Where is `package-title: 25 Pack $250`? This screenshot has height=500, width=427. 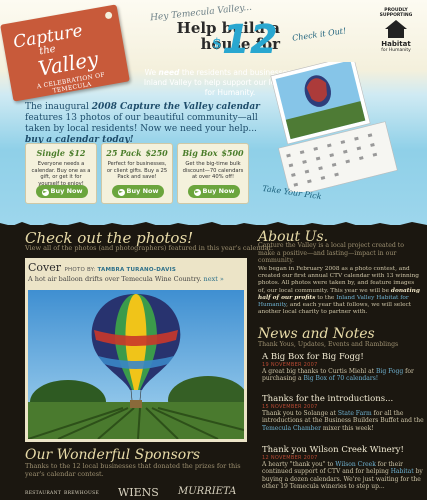
package-title: 25 Pack $250 is located at coordinates (137, 152).